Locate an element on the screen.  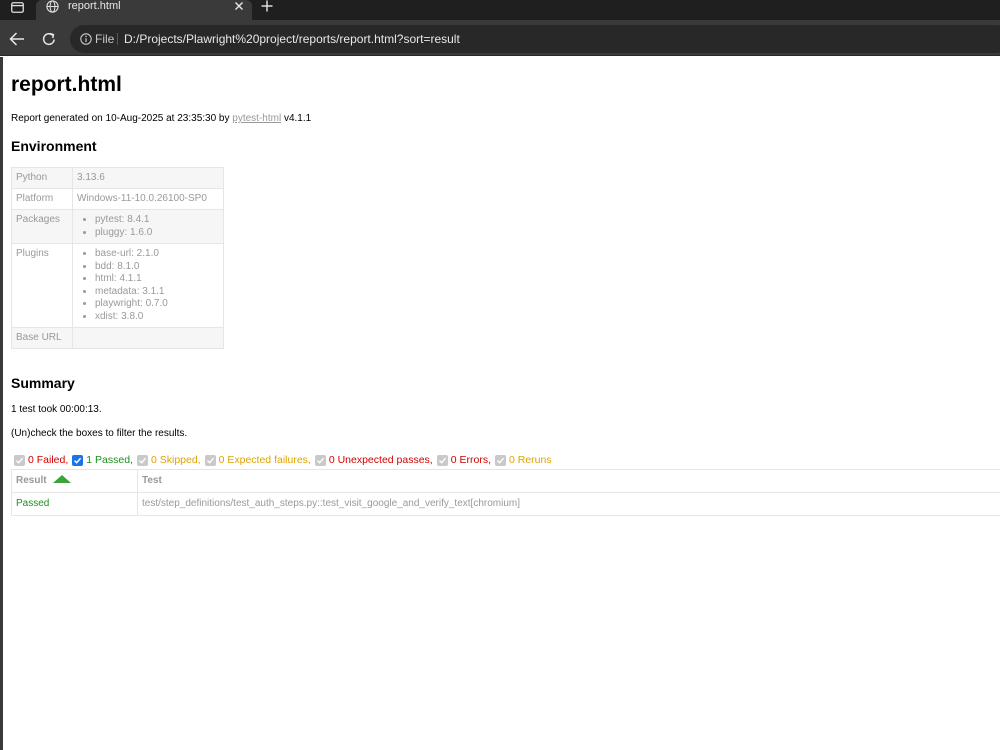
filter-errors: 0 Errors, is located at coordinates (463, 460).